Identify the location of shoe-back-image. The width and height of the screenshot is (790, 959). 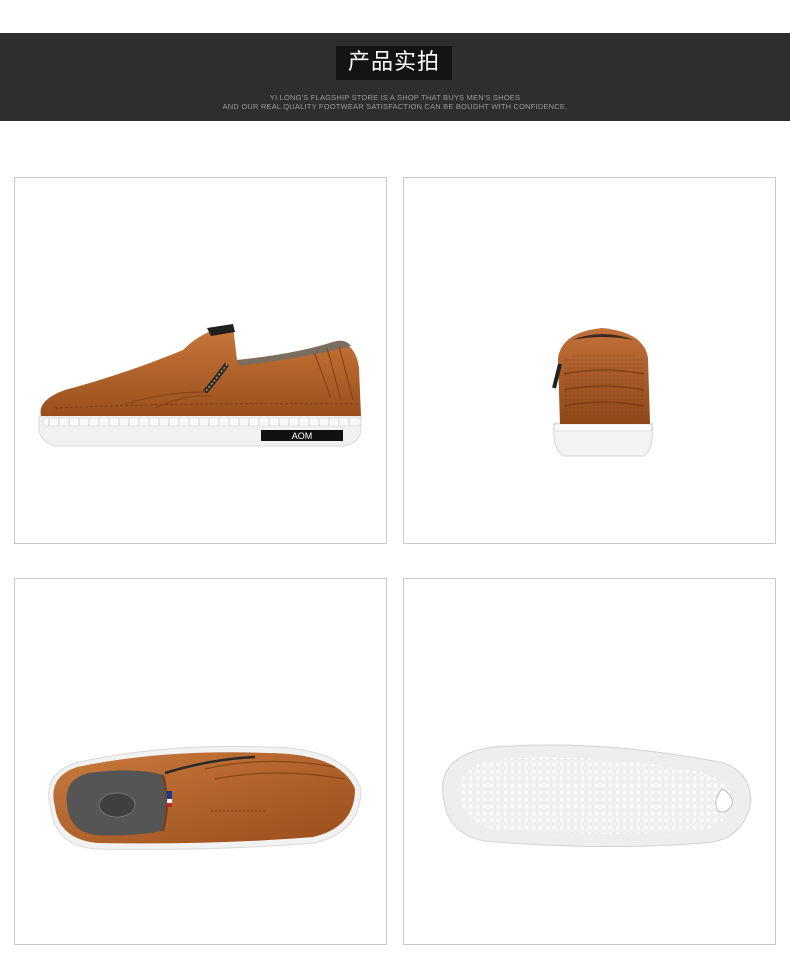
(602, 392).